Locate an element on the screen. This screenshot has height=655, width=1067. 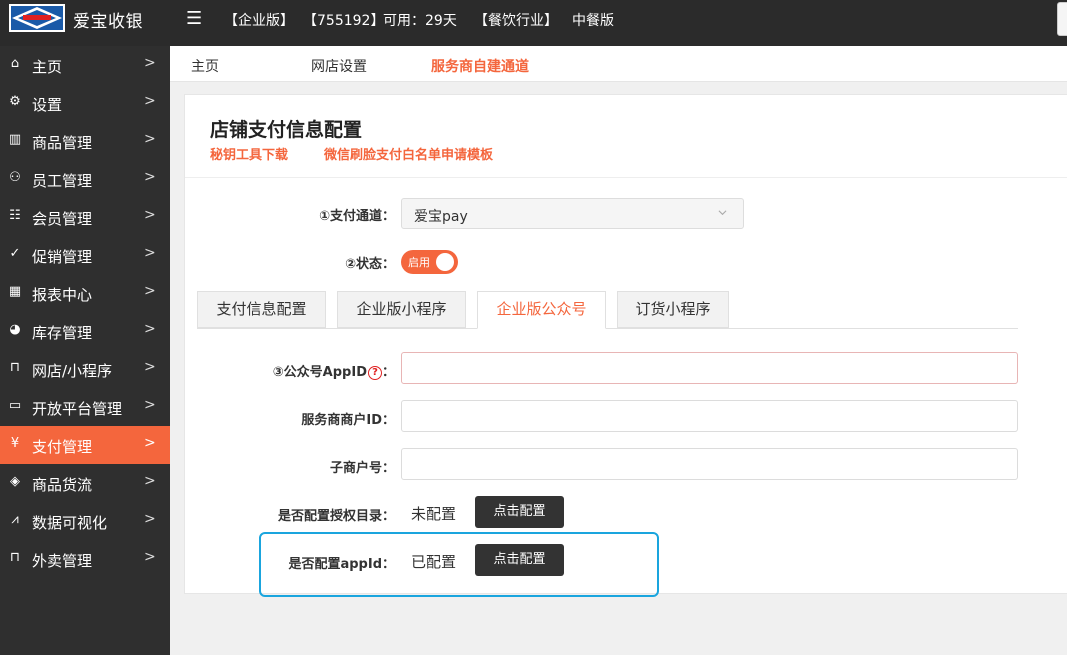
available-days-label: 可用：29天 is located at coordinates (420, 21).